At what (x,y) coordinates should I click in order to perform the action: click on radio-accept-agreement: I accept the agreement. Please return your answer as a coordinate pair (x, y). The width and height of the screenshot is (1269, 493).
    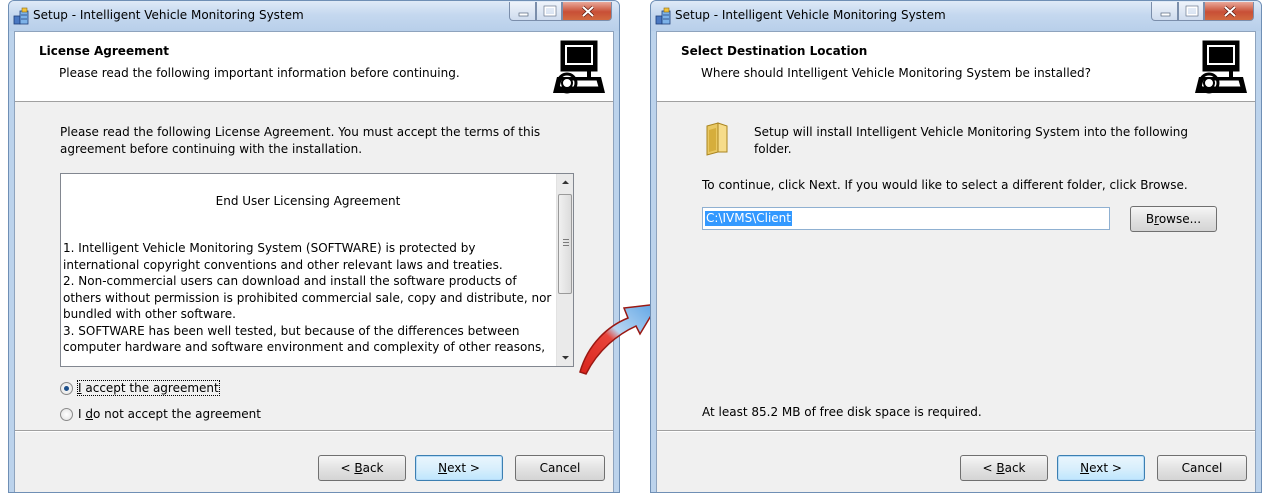
    Looking at the image, I should click on (160, 388).